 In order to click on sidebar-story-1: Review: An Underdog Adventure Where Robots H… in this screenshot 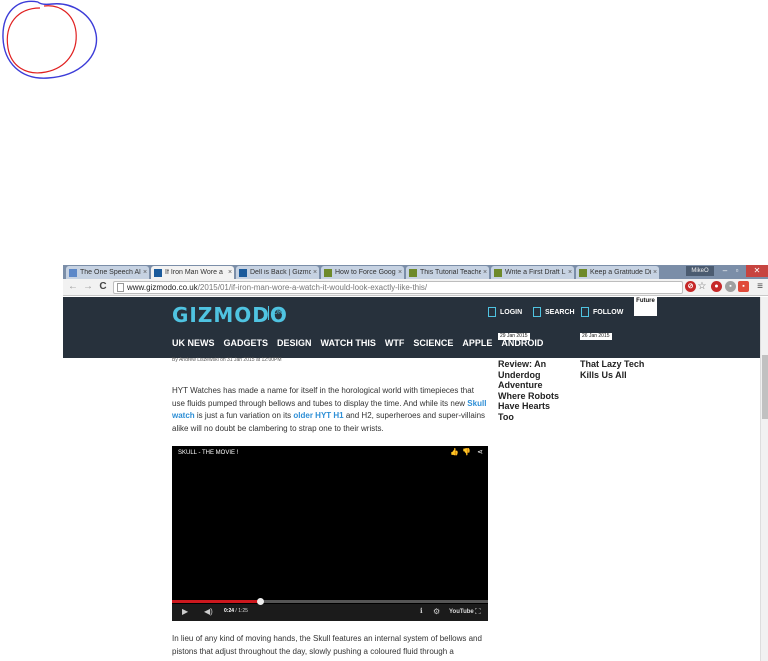, I will do `click(528, 390)`.